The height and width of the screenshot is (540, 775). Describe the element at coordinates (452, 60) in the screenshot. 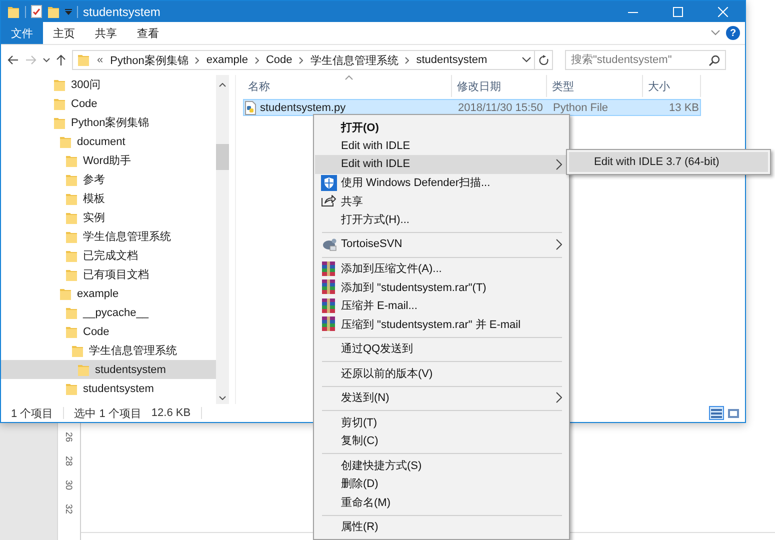

I see `breadcrumb-item: studentsystem` at that location.